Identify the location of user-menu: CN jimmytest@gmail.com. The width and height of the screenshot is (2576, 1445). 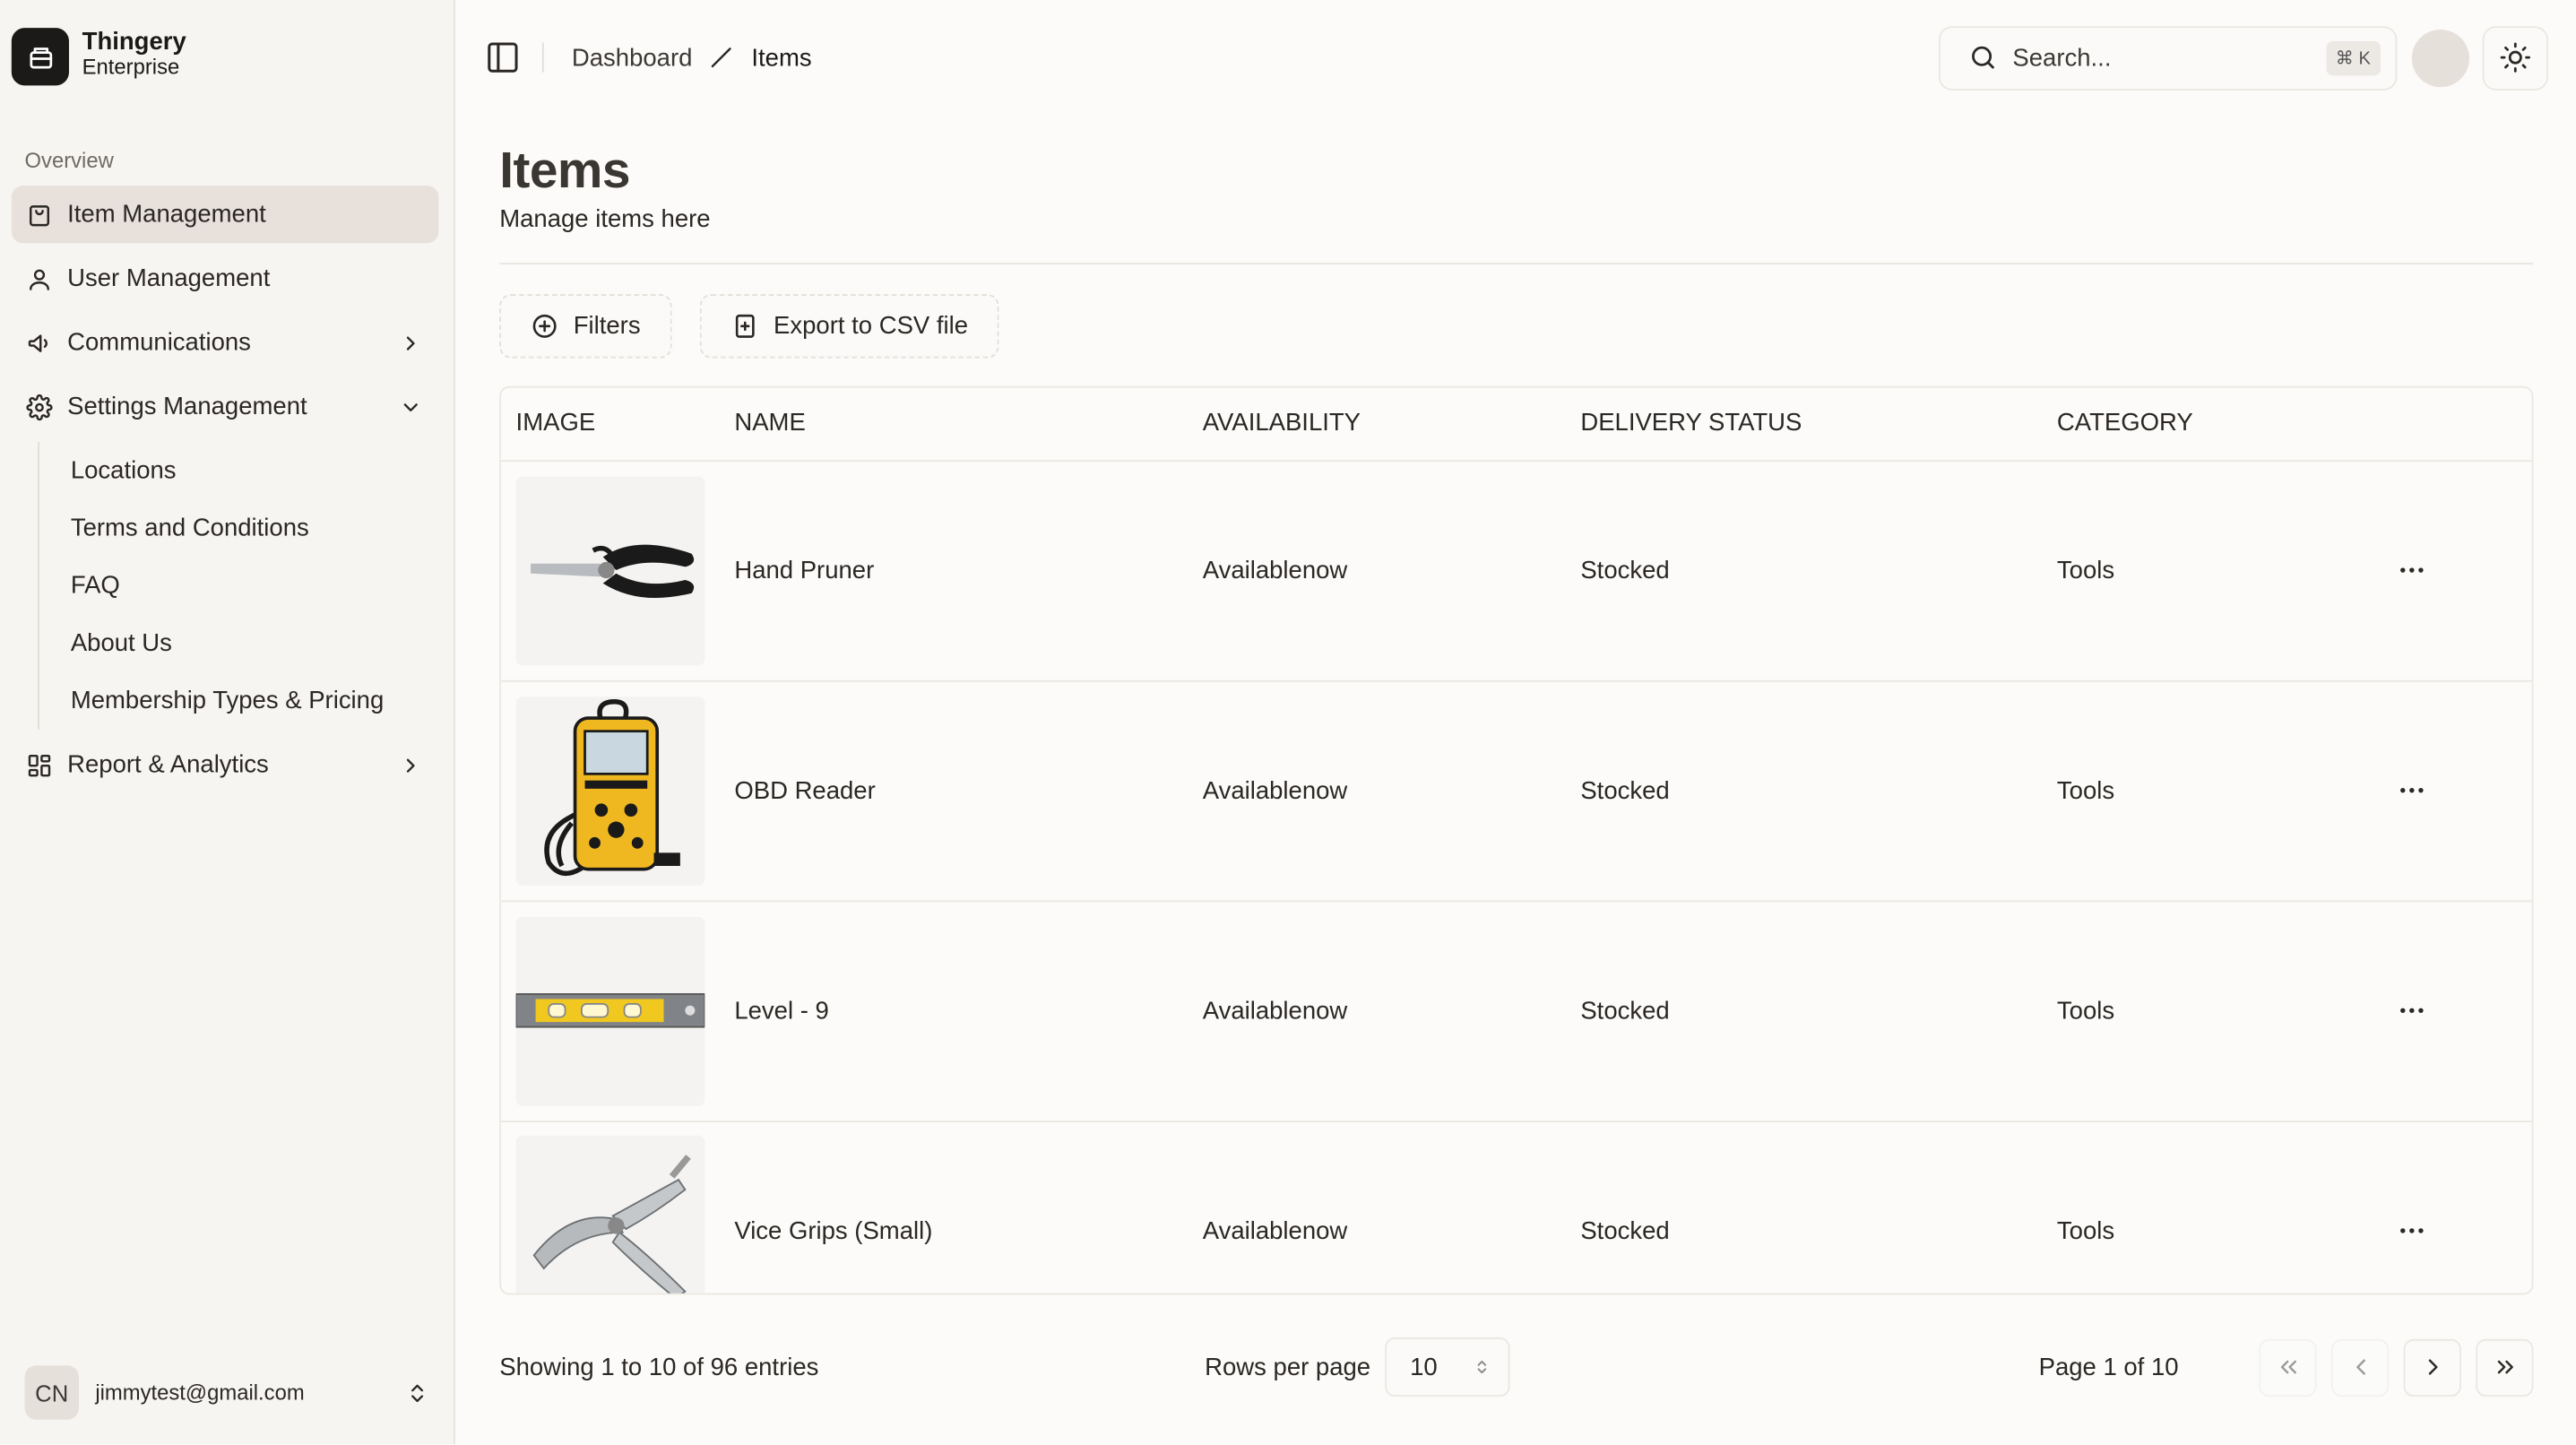
(226, 1393).